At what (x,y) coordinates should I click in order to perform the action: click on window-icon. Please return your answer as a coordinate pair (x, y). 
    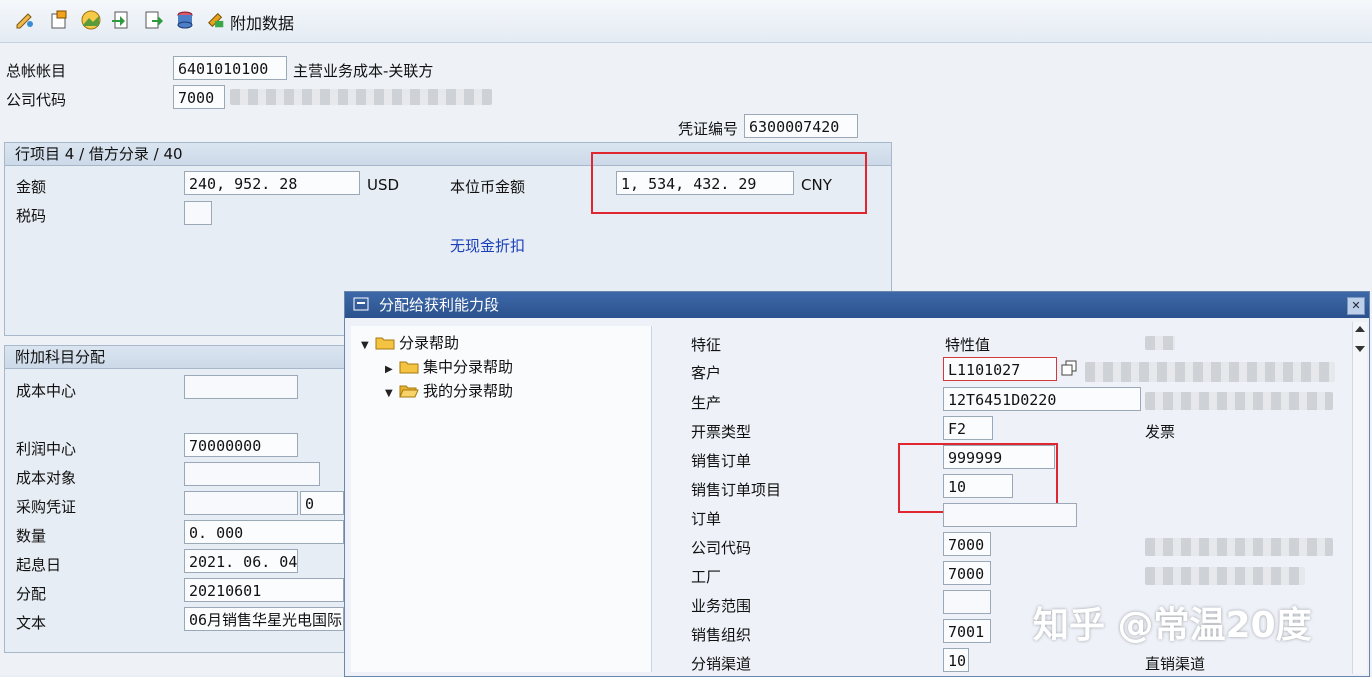
    Looking at the image, I should click on (361, 304).